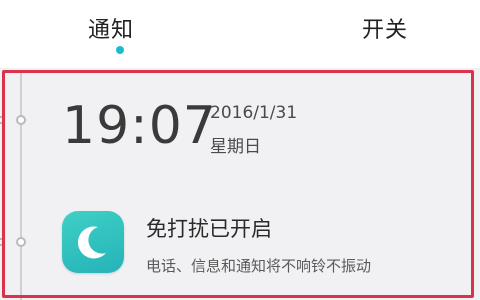 This screenshot has height=300, width=480. I want to click on active-tab-indicator, so click(120, 50).